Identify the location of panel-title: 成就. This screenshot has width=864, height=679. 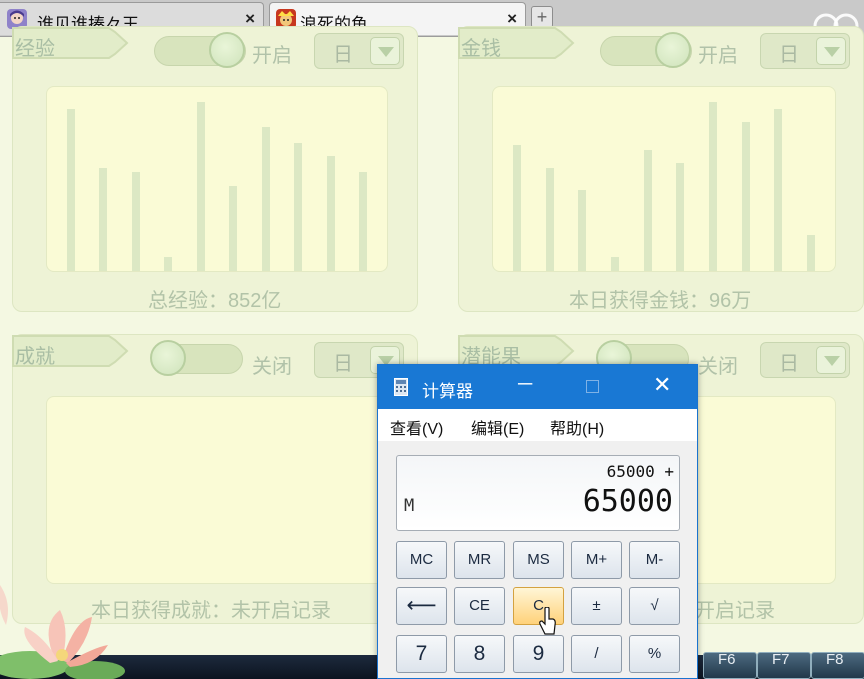
(35, 357).